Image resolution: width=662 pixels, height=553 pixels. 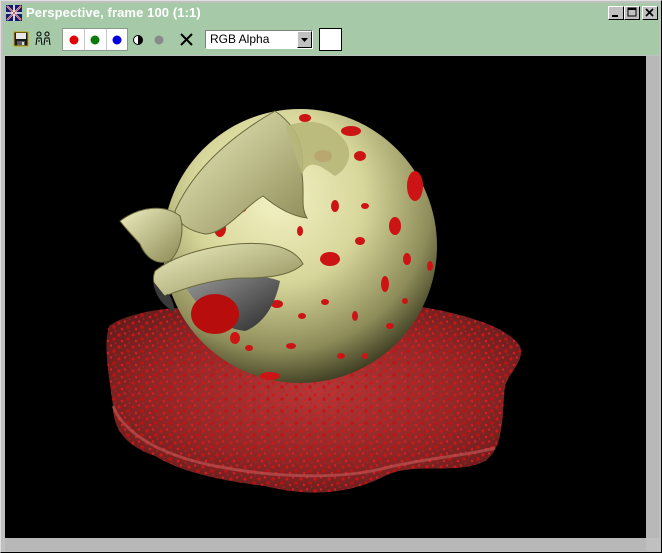 I want to click on vertical-scrollbar, so click(x=652, y=297).